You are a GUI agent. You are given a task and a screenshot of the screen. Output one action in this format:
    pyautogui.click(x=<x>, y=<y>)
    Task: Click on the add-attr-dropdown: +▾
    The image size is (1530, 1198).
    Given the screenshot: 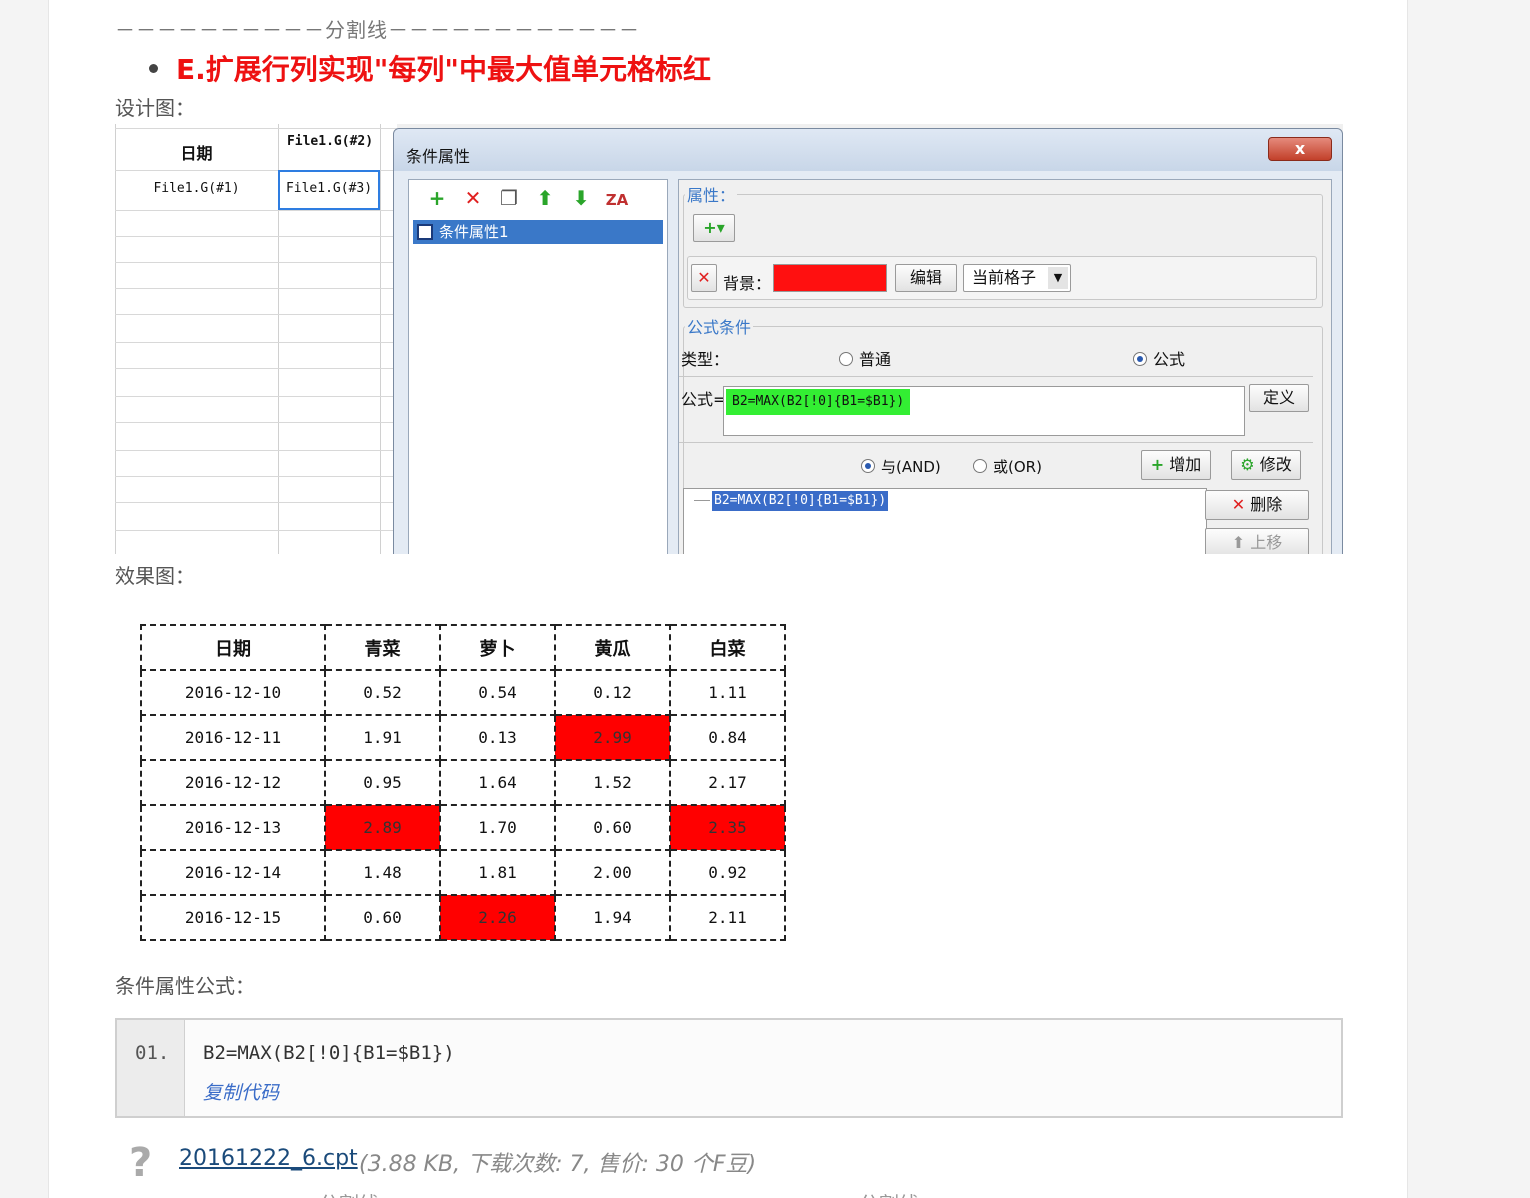 What is the action you would take?
    pyautogui.click(x=714, y=228)
    